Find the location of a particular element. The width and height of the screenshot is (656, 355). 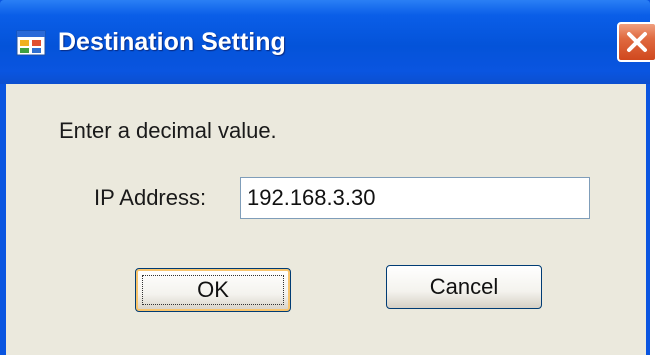

cancel-button-label: Cancel is located at coordinates (464, 286).